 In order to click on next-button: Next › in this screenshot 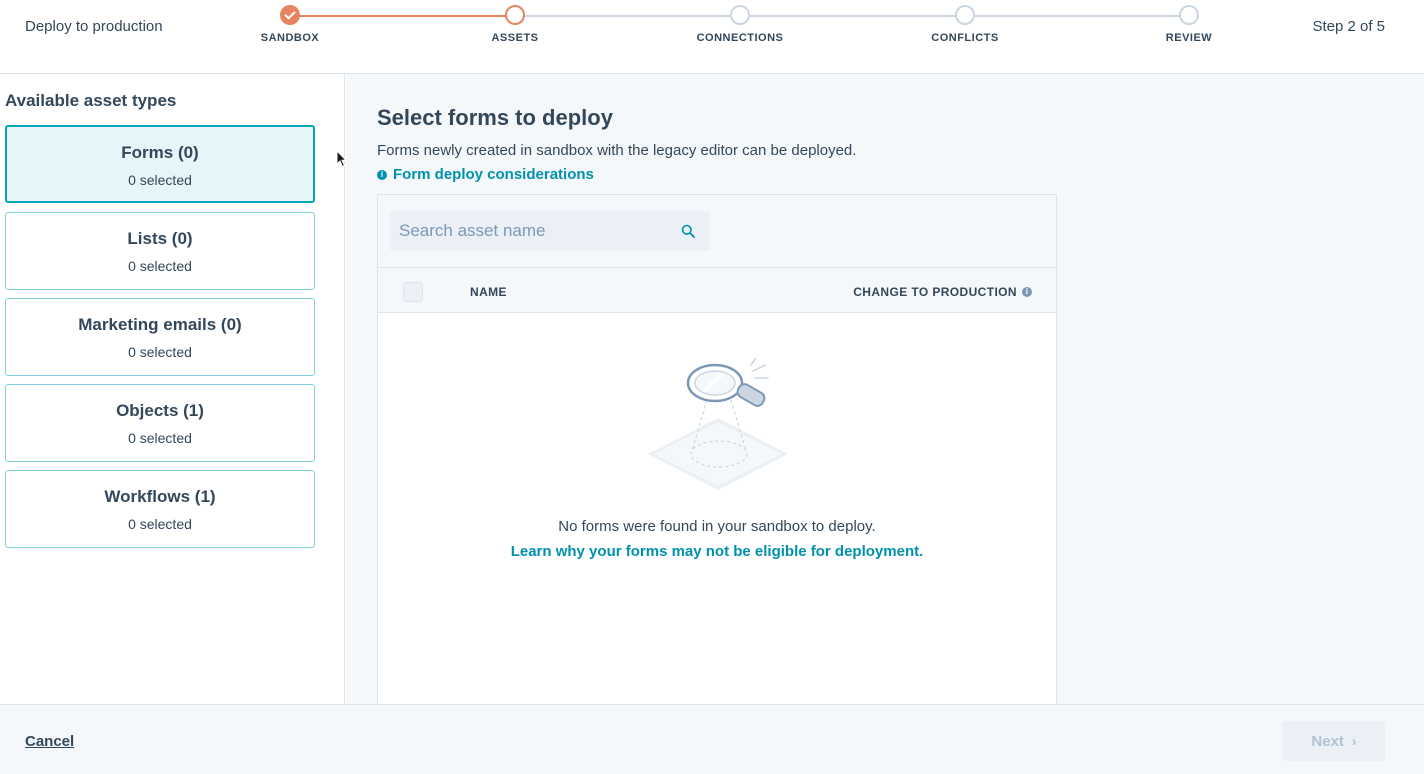, I will do `click(1334, 741)`.